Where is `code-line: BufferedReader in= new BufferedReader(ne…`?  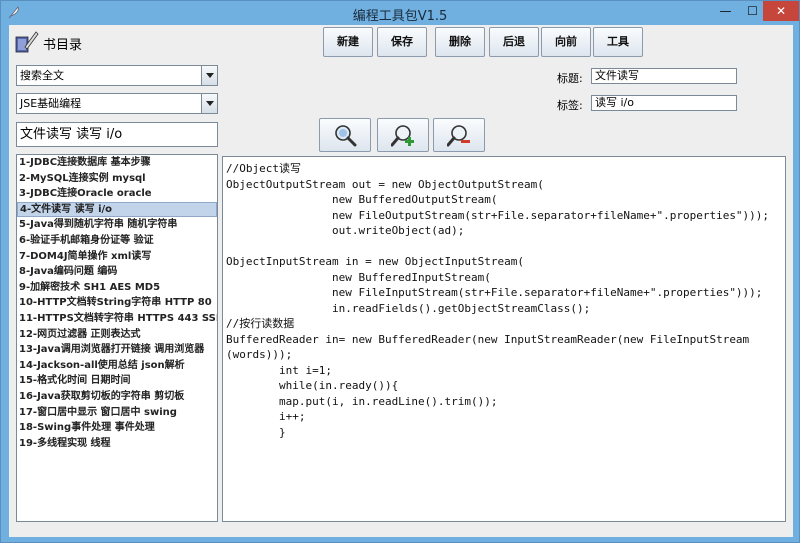 code-line: BufferedReader in= new BufferedReader(ne… is located at coordinates (488, 339).